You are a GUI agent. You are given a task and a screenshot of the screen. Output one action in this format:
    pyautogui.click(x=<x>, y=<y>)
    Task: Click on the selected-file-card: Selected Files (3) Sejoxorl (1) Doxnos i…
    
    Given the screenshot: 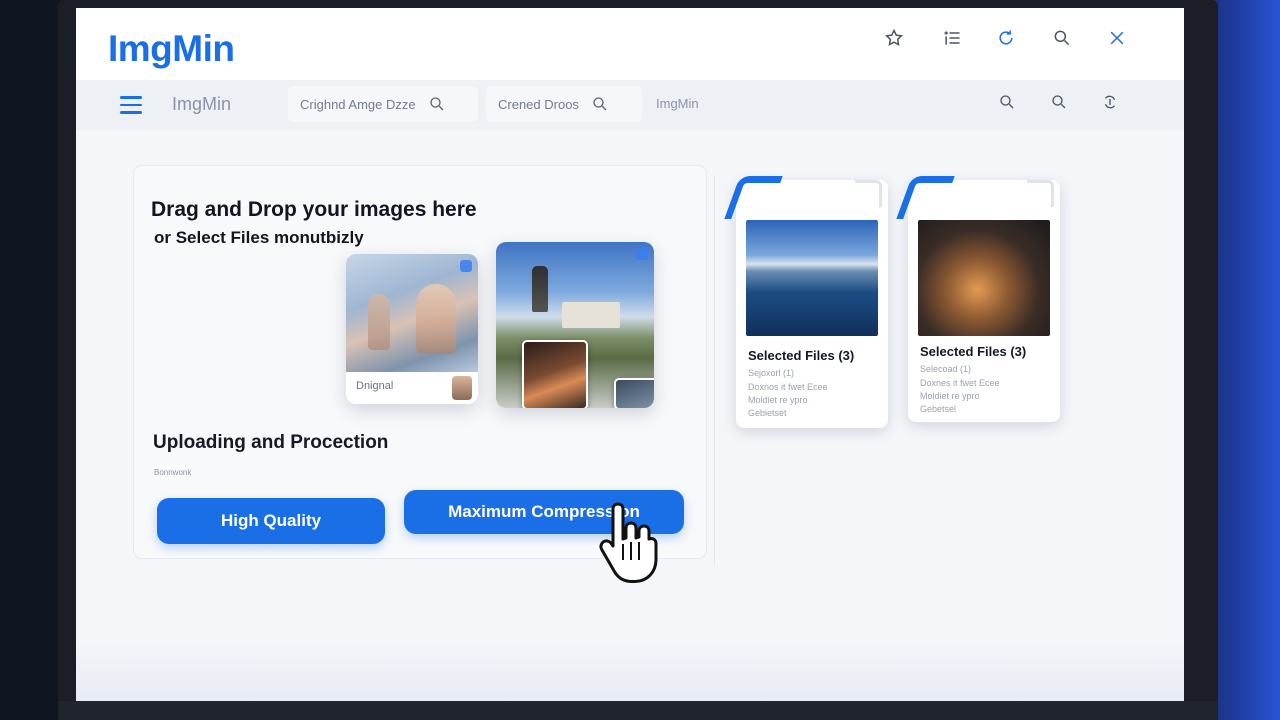 What is the action you would take?
    pyautogui.click(x=806, y=302)
    